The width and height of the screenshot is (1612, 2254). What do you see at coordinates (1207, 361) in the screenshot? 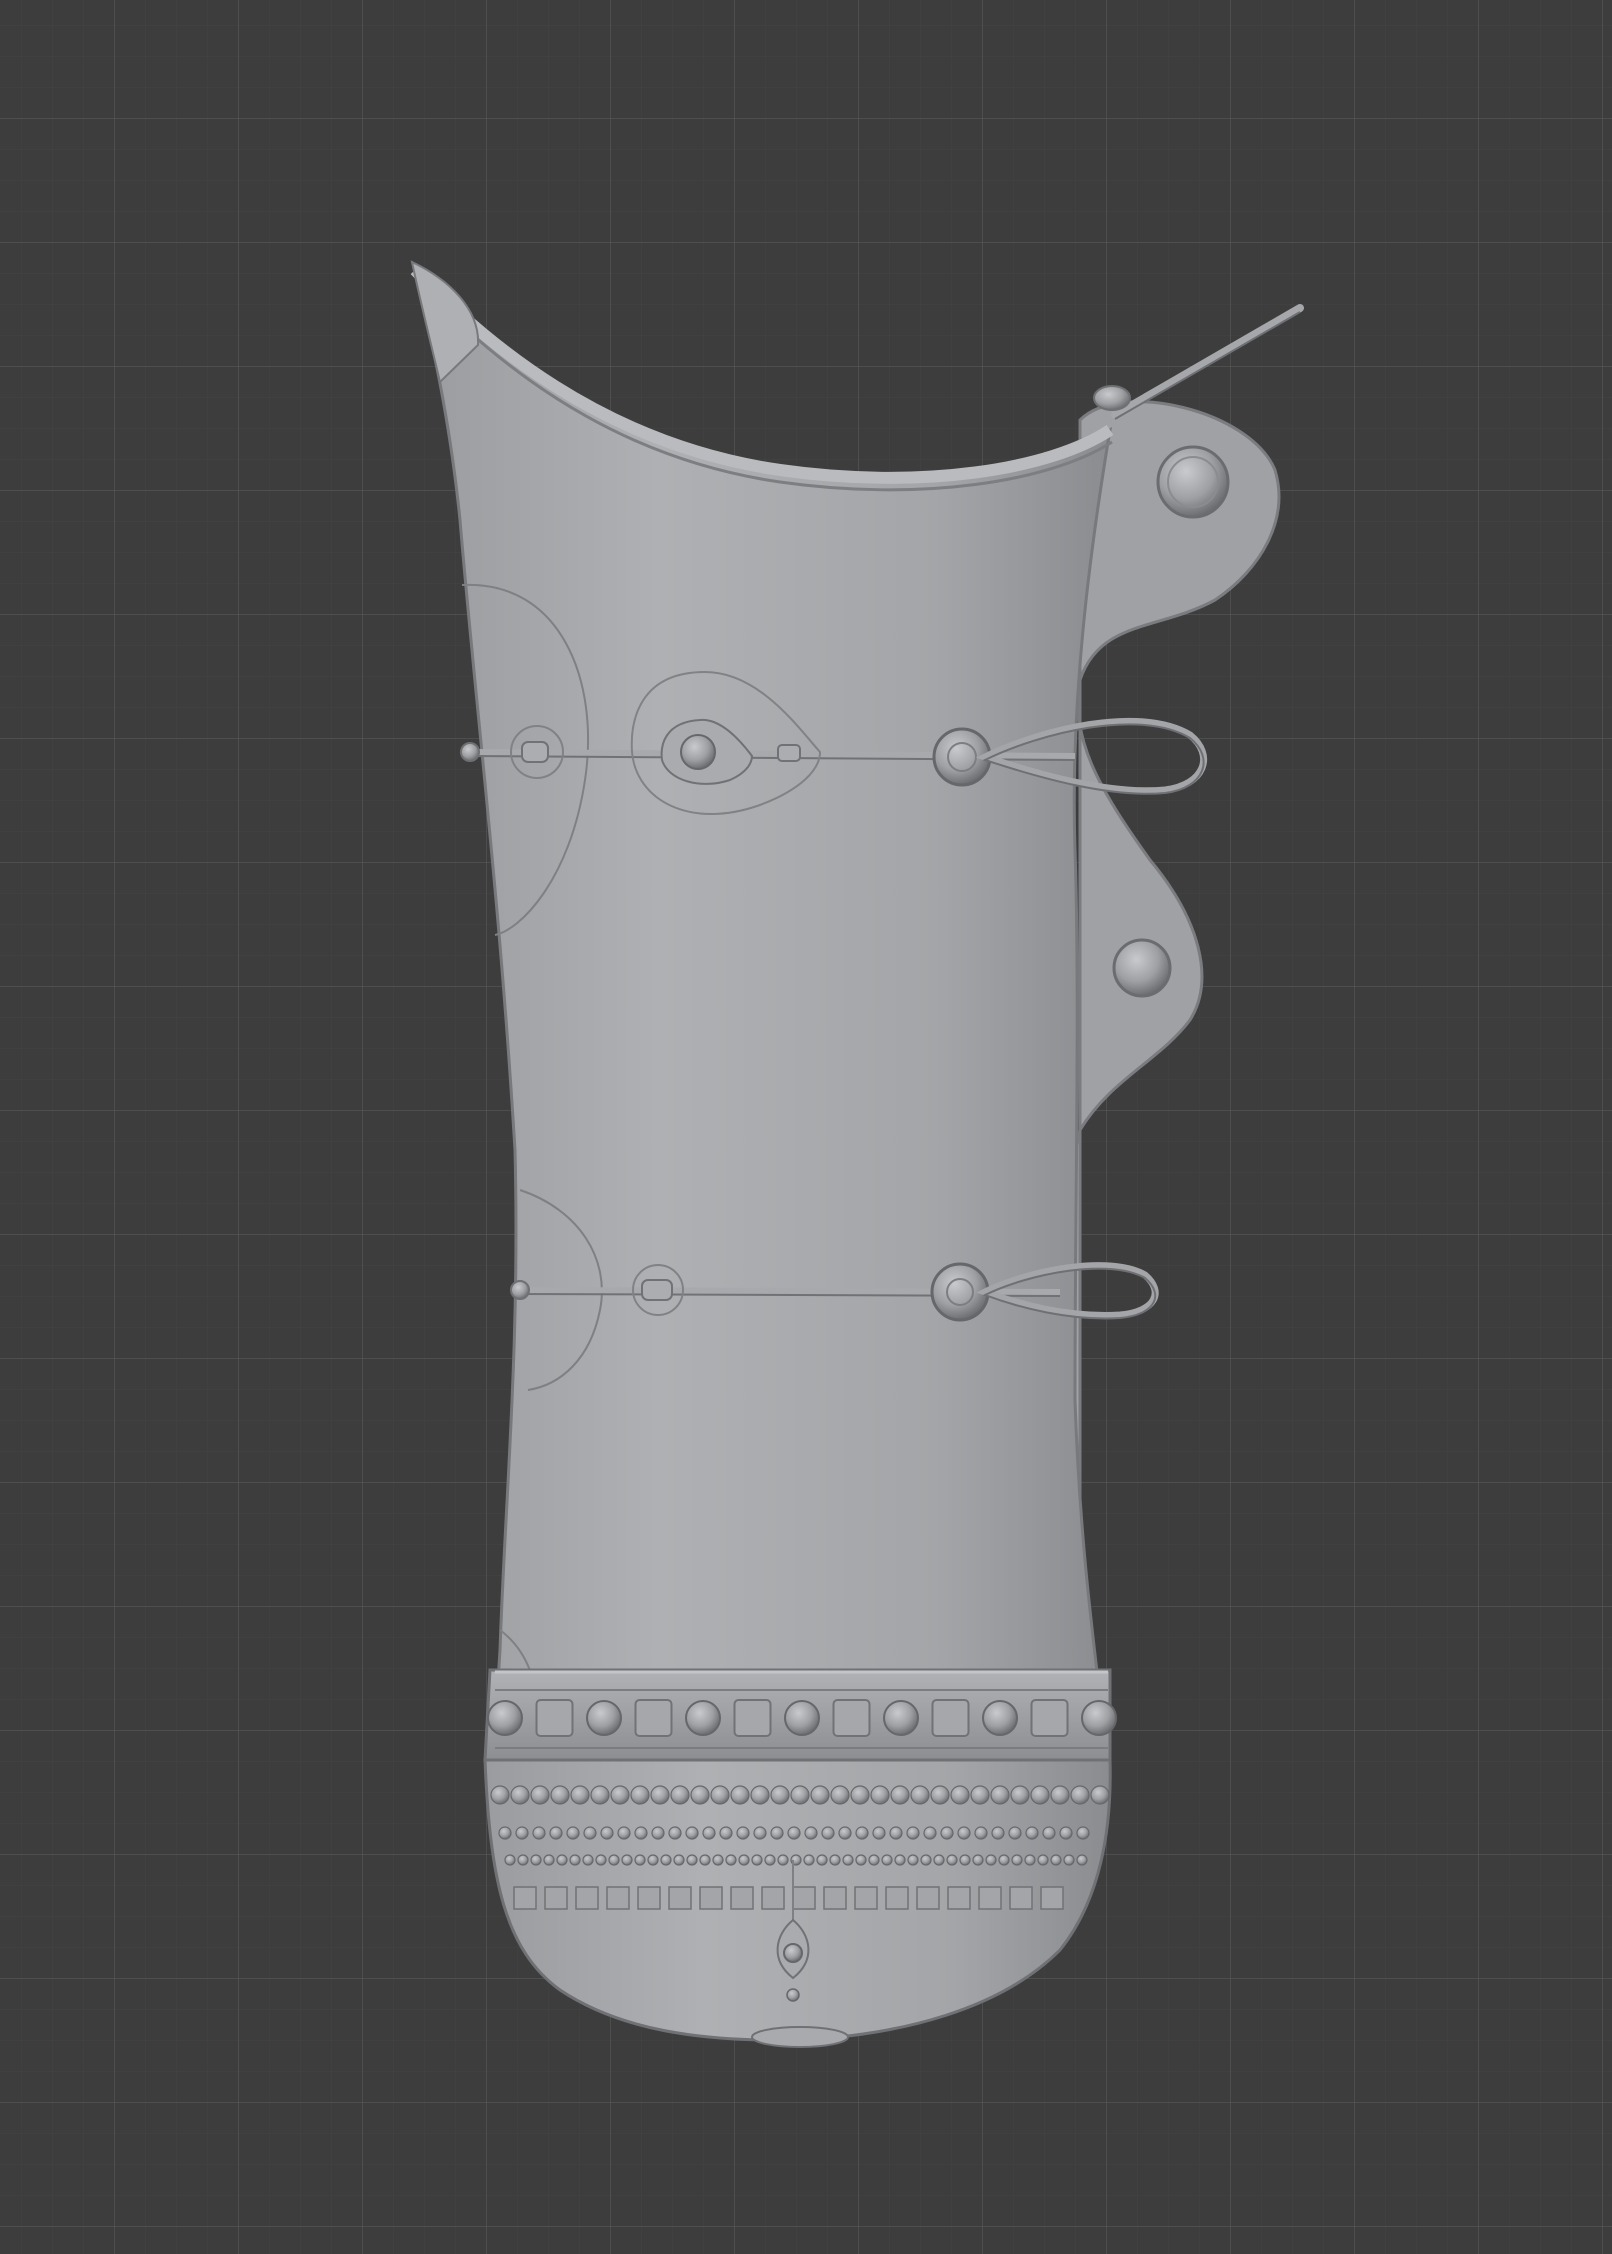
I see `top-strap-pin` at bounding box center [1207, 361].